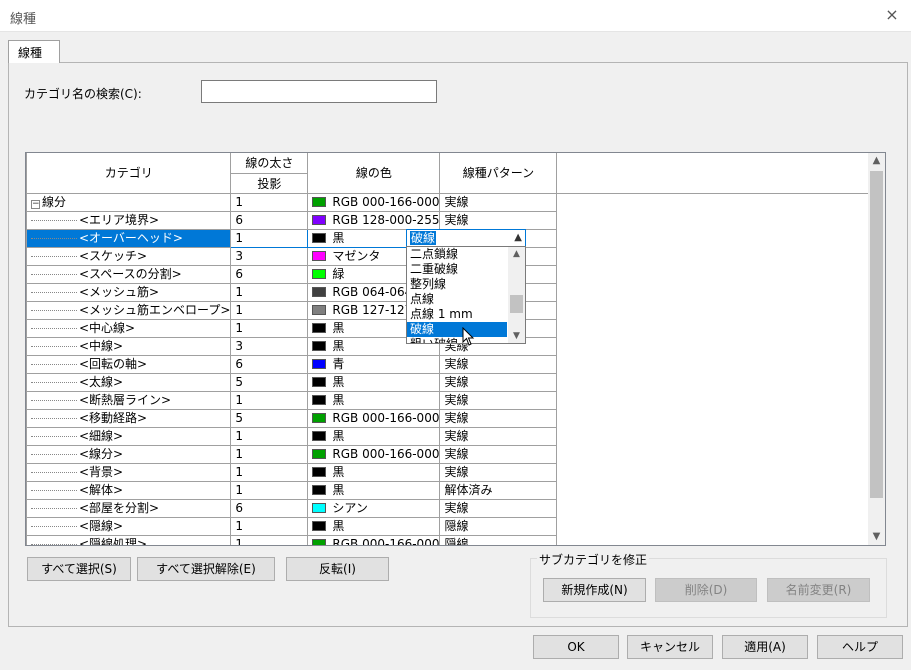 The width and height of the screenshot is (911, 670). I want to click on table-row: <断熱層ライン> 1 黒 実線, so click(456, 400).